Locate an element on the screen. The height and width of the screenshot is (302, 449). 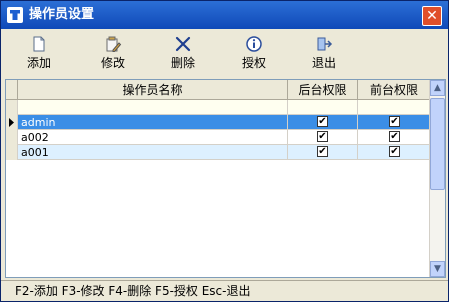
add-button: 添加 is located at coordinates (39, 54).